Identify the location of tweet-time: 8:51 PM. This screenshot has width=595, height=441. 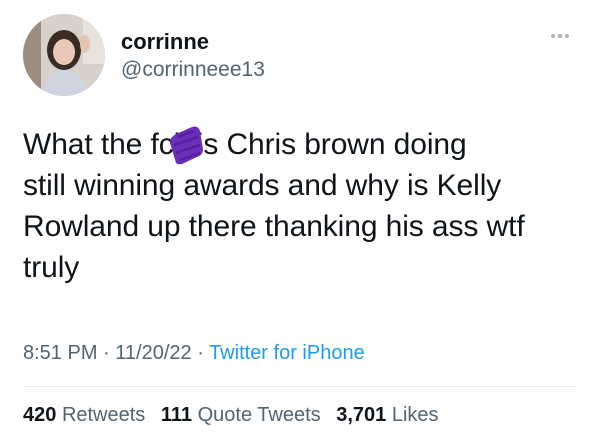
(60, 353).